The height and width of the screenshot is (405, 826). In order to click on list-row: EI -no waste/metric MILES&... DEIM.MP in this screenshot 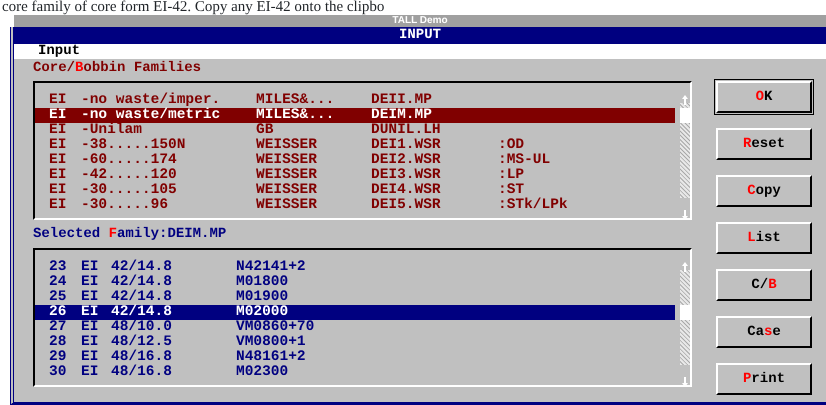, I will do `click(355, 115)`.